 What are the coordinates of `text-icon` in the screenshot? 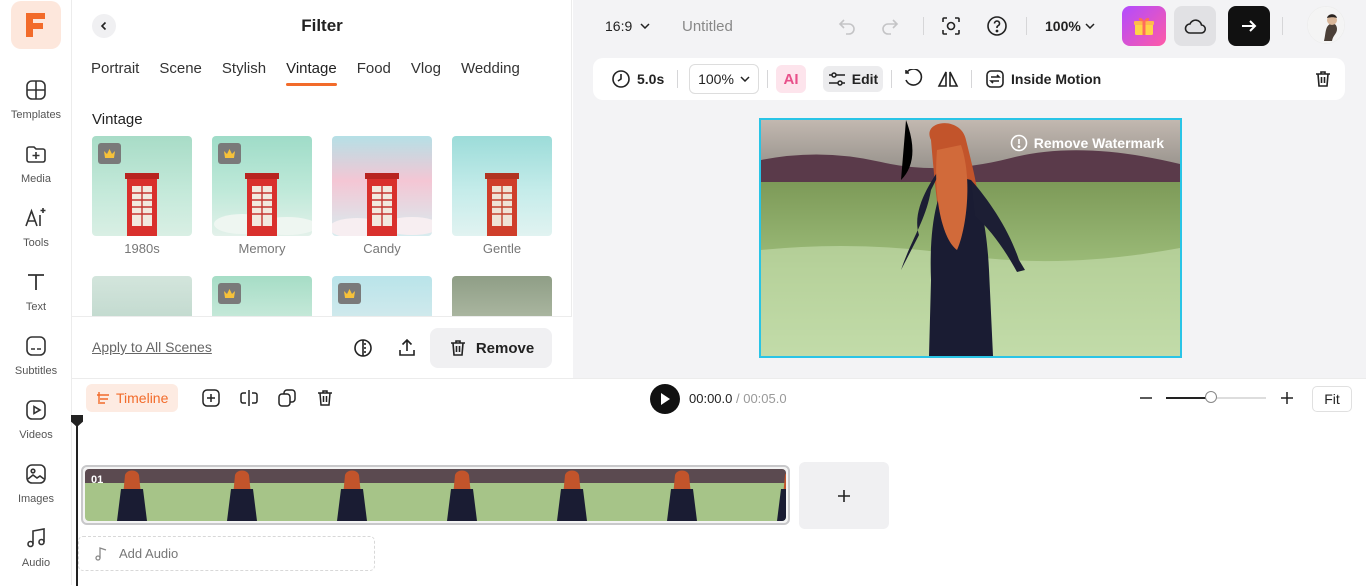 It's located at (36, 282).